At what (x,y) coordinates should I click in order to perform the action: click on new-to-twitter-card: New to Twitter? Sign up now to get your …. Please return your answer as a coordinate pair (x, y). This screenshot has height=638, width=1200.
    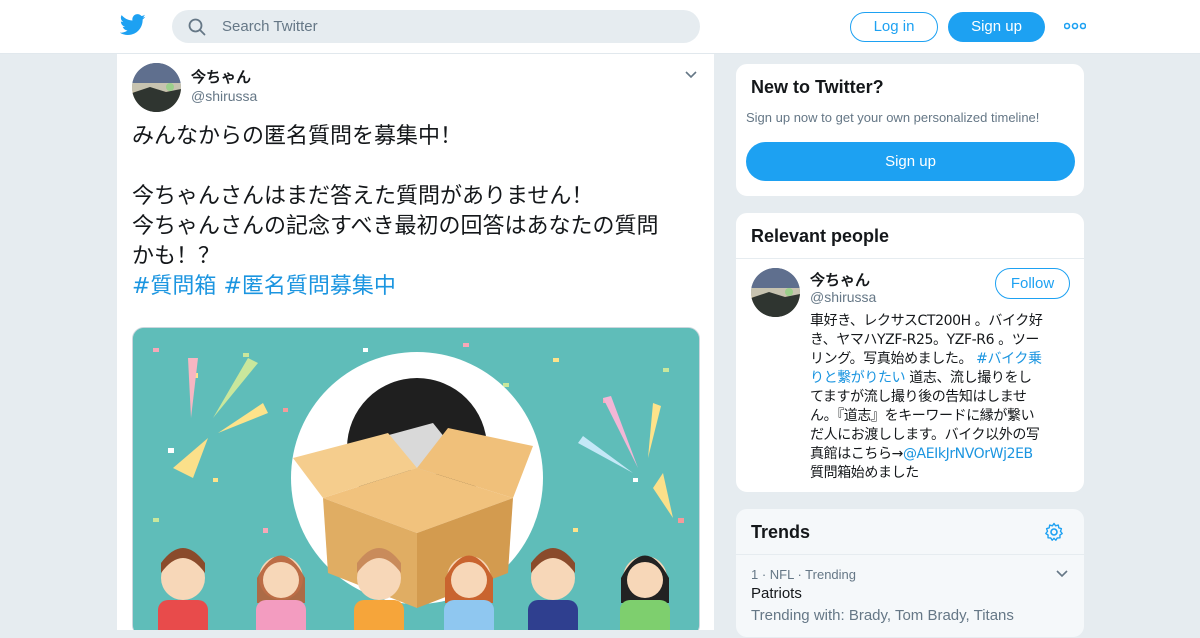
    Looking at the image, I should click on (910, 130).